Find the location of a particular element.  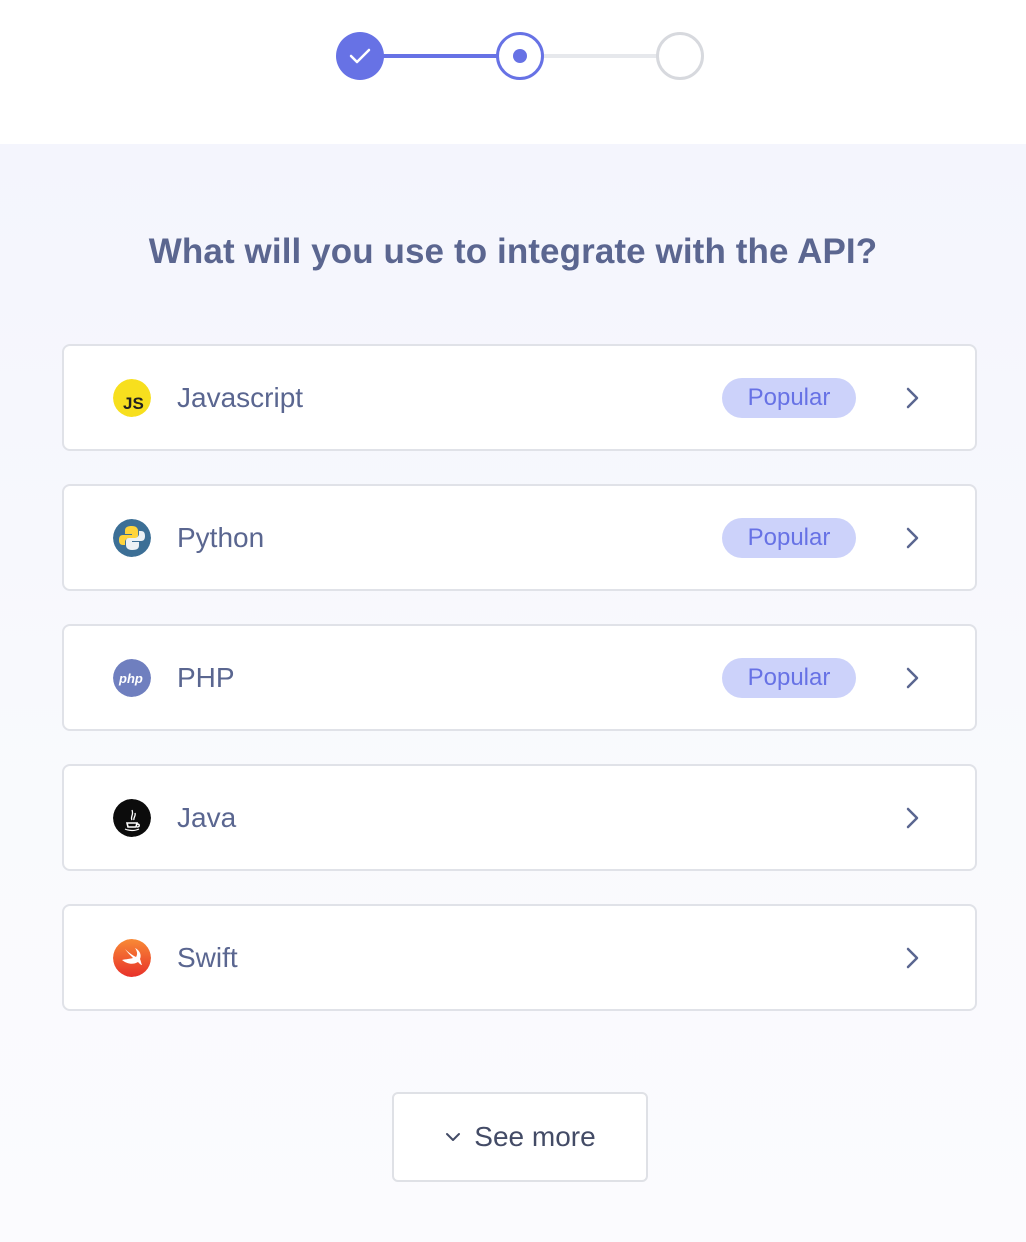

javascript-logo-icon: JS is located at coordinates (132, 398).